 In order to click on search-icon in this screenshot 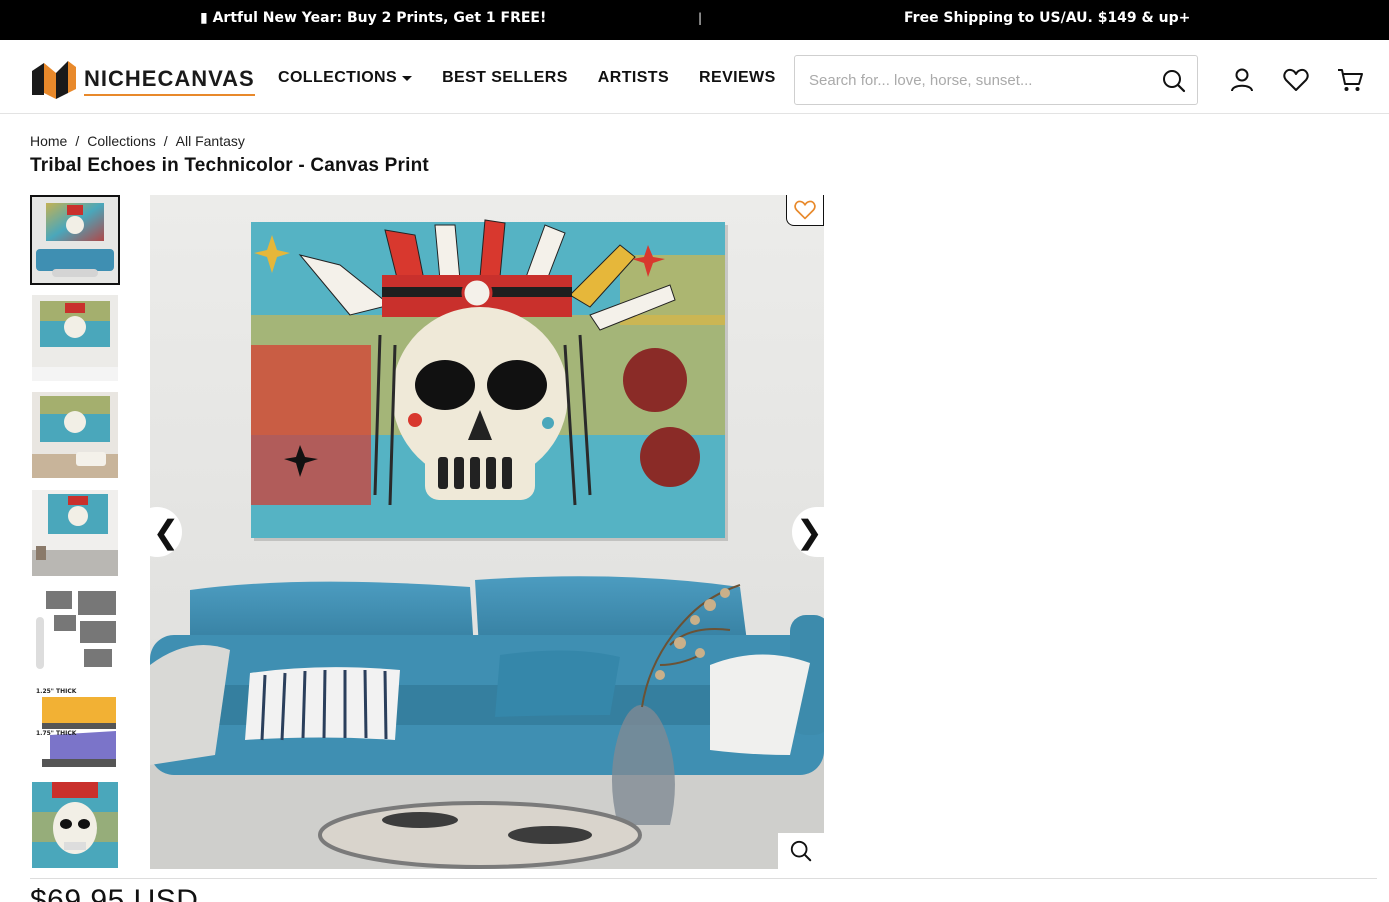, I will do `click(1174, 81)`.